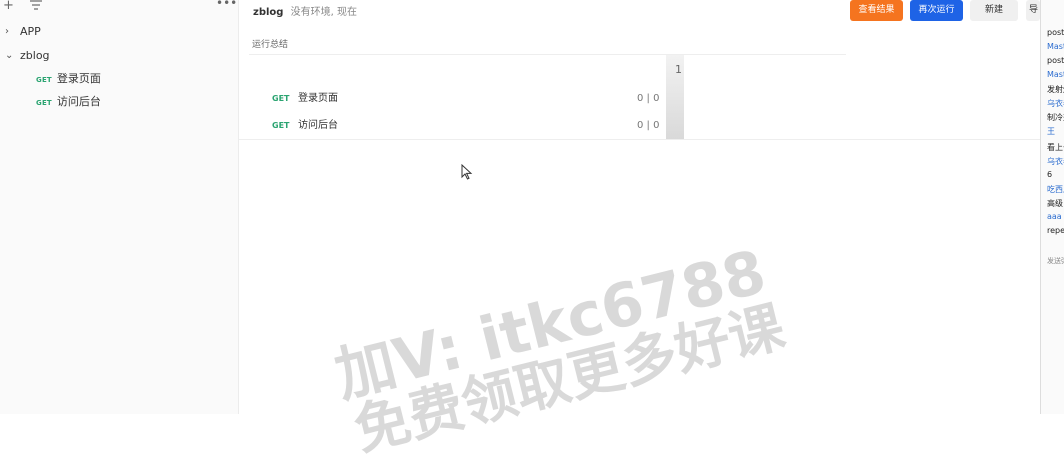  Describe the element at coordinates (1055, 230) in the screenshot. I see `chat-message: repeat` at that location.